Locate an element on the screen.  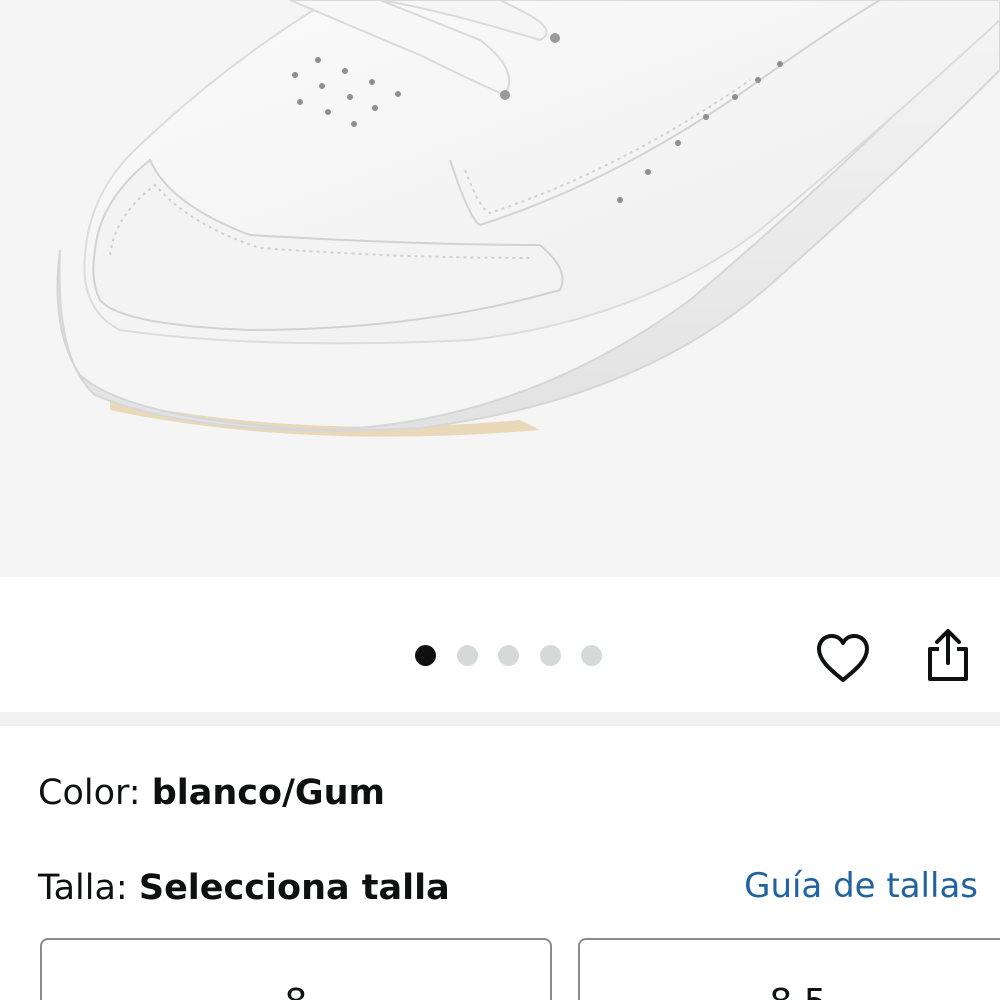
size-option-label: 8 is located at coordinates (296, 992).